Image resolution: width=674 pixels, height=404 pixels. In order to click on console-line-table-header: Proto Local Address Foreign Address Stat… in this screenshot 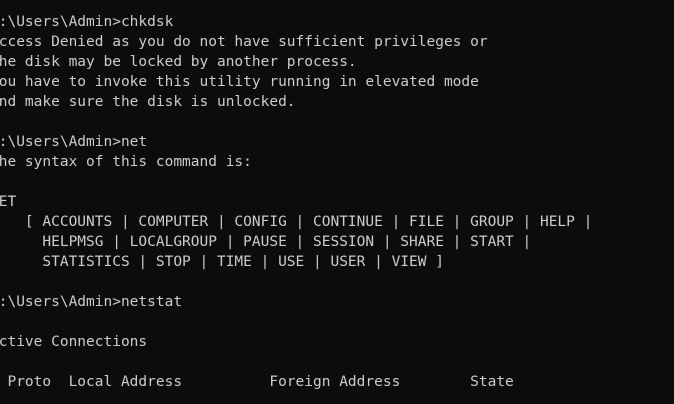, I will do `click(257, 382)`.